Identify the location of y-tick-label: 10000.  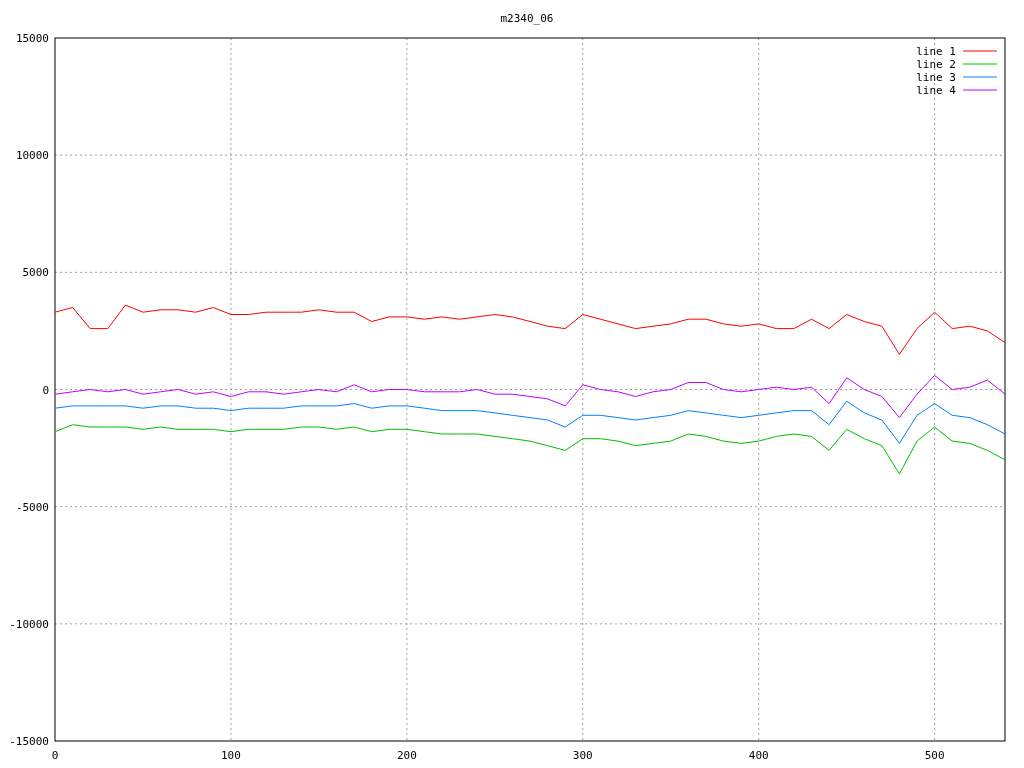
(32, 156).